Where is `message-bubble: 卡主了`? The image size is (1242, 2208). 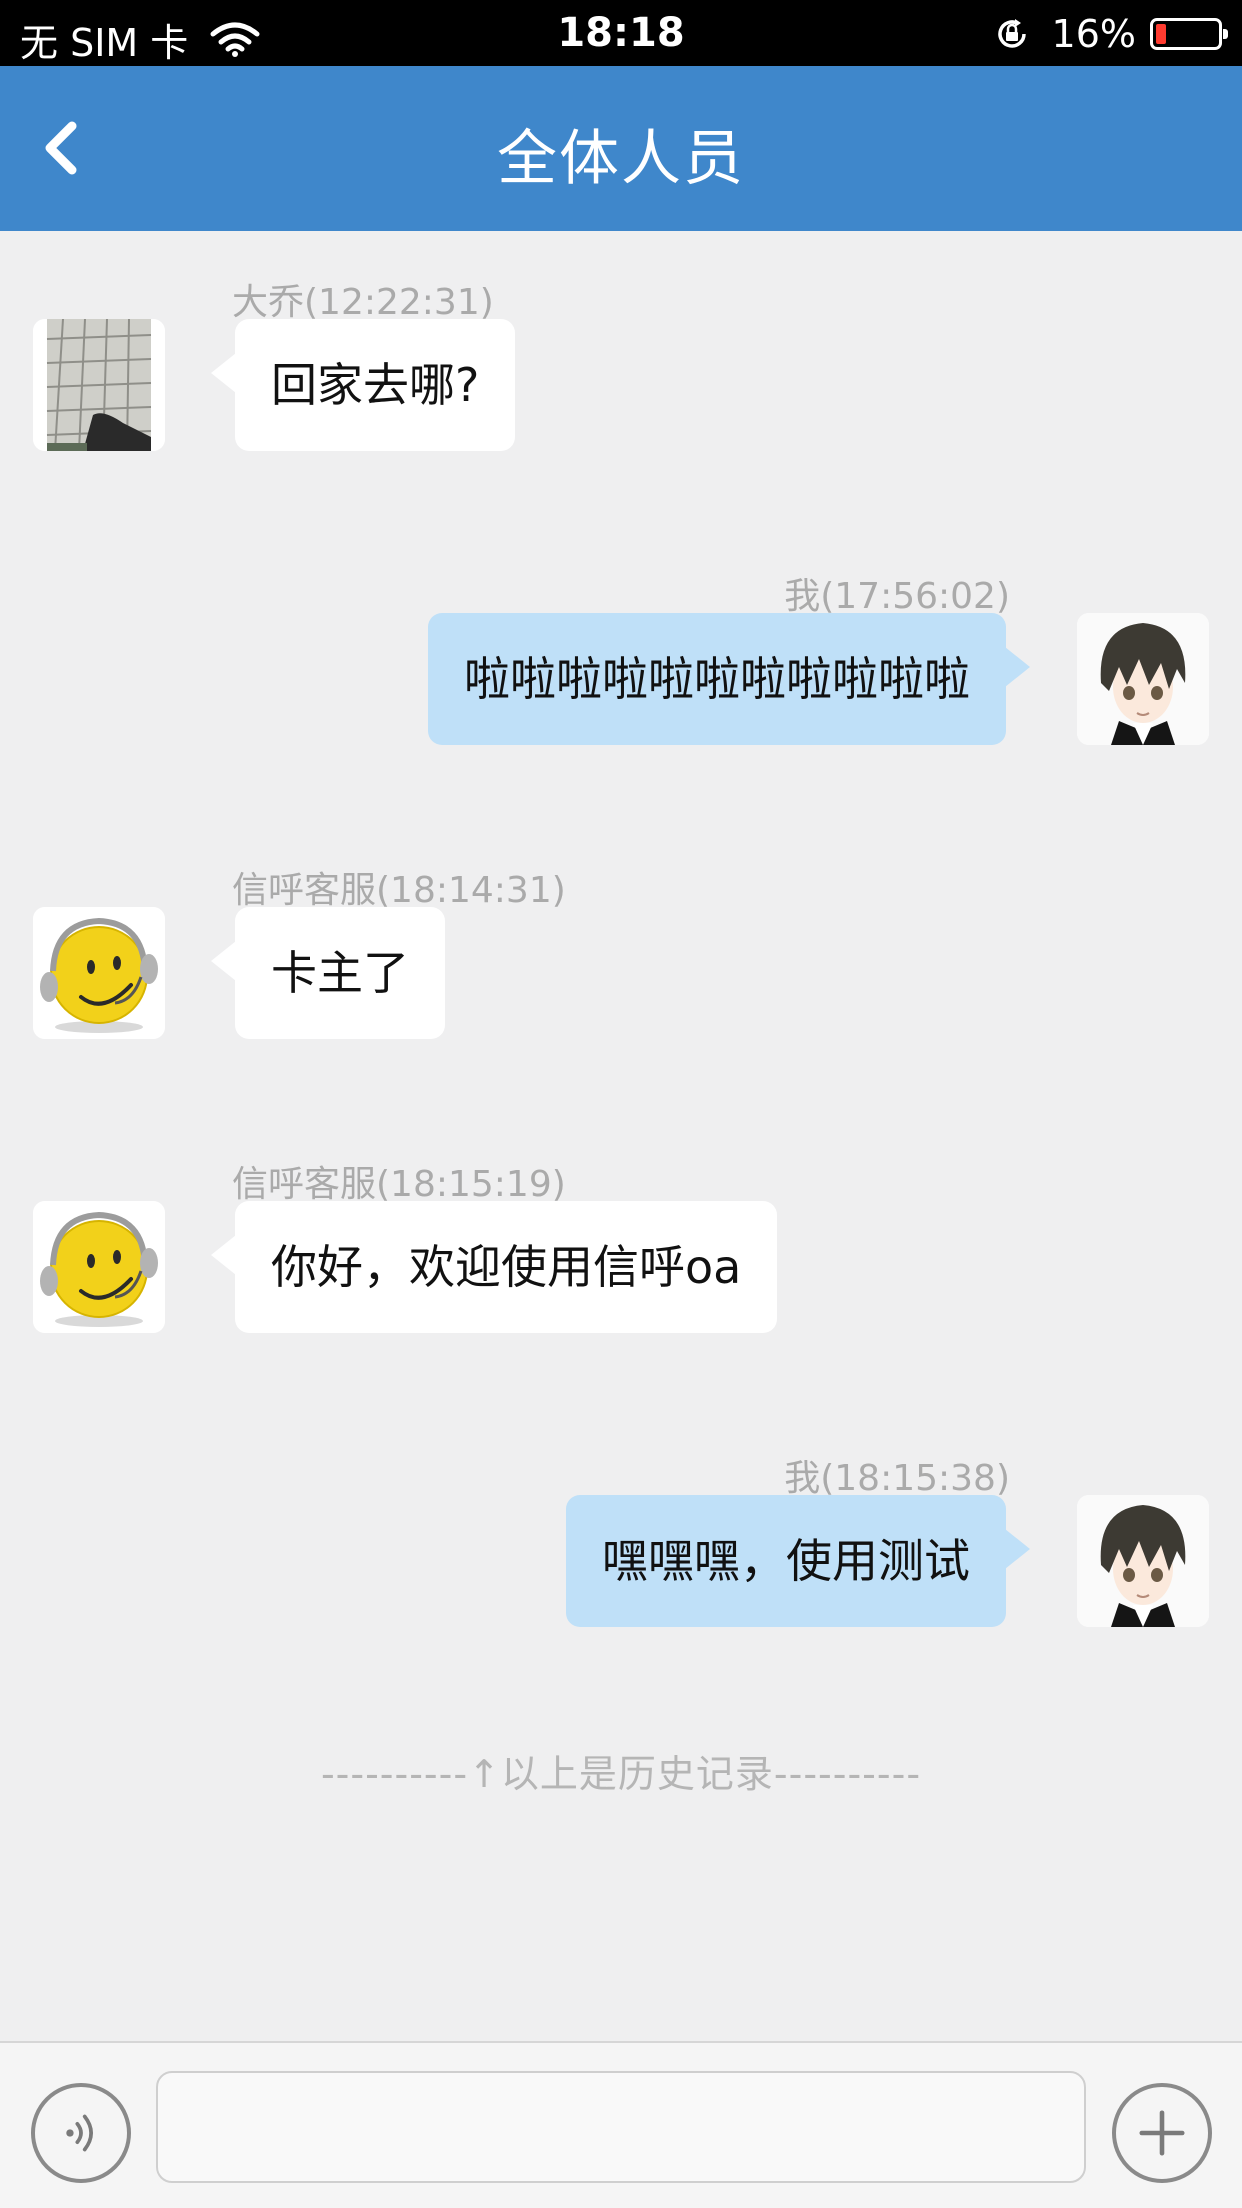 message-bubble: 卡主了 is located at coordinates (328, 973).